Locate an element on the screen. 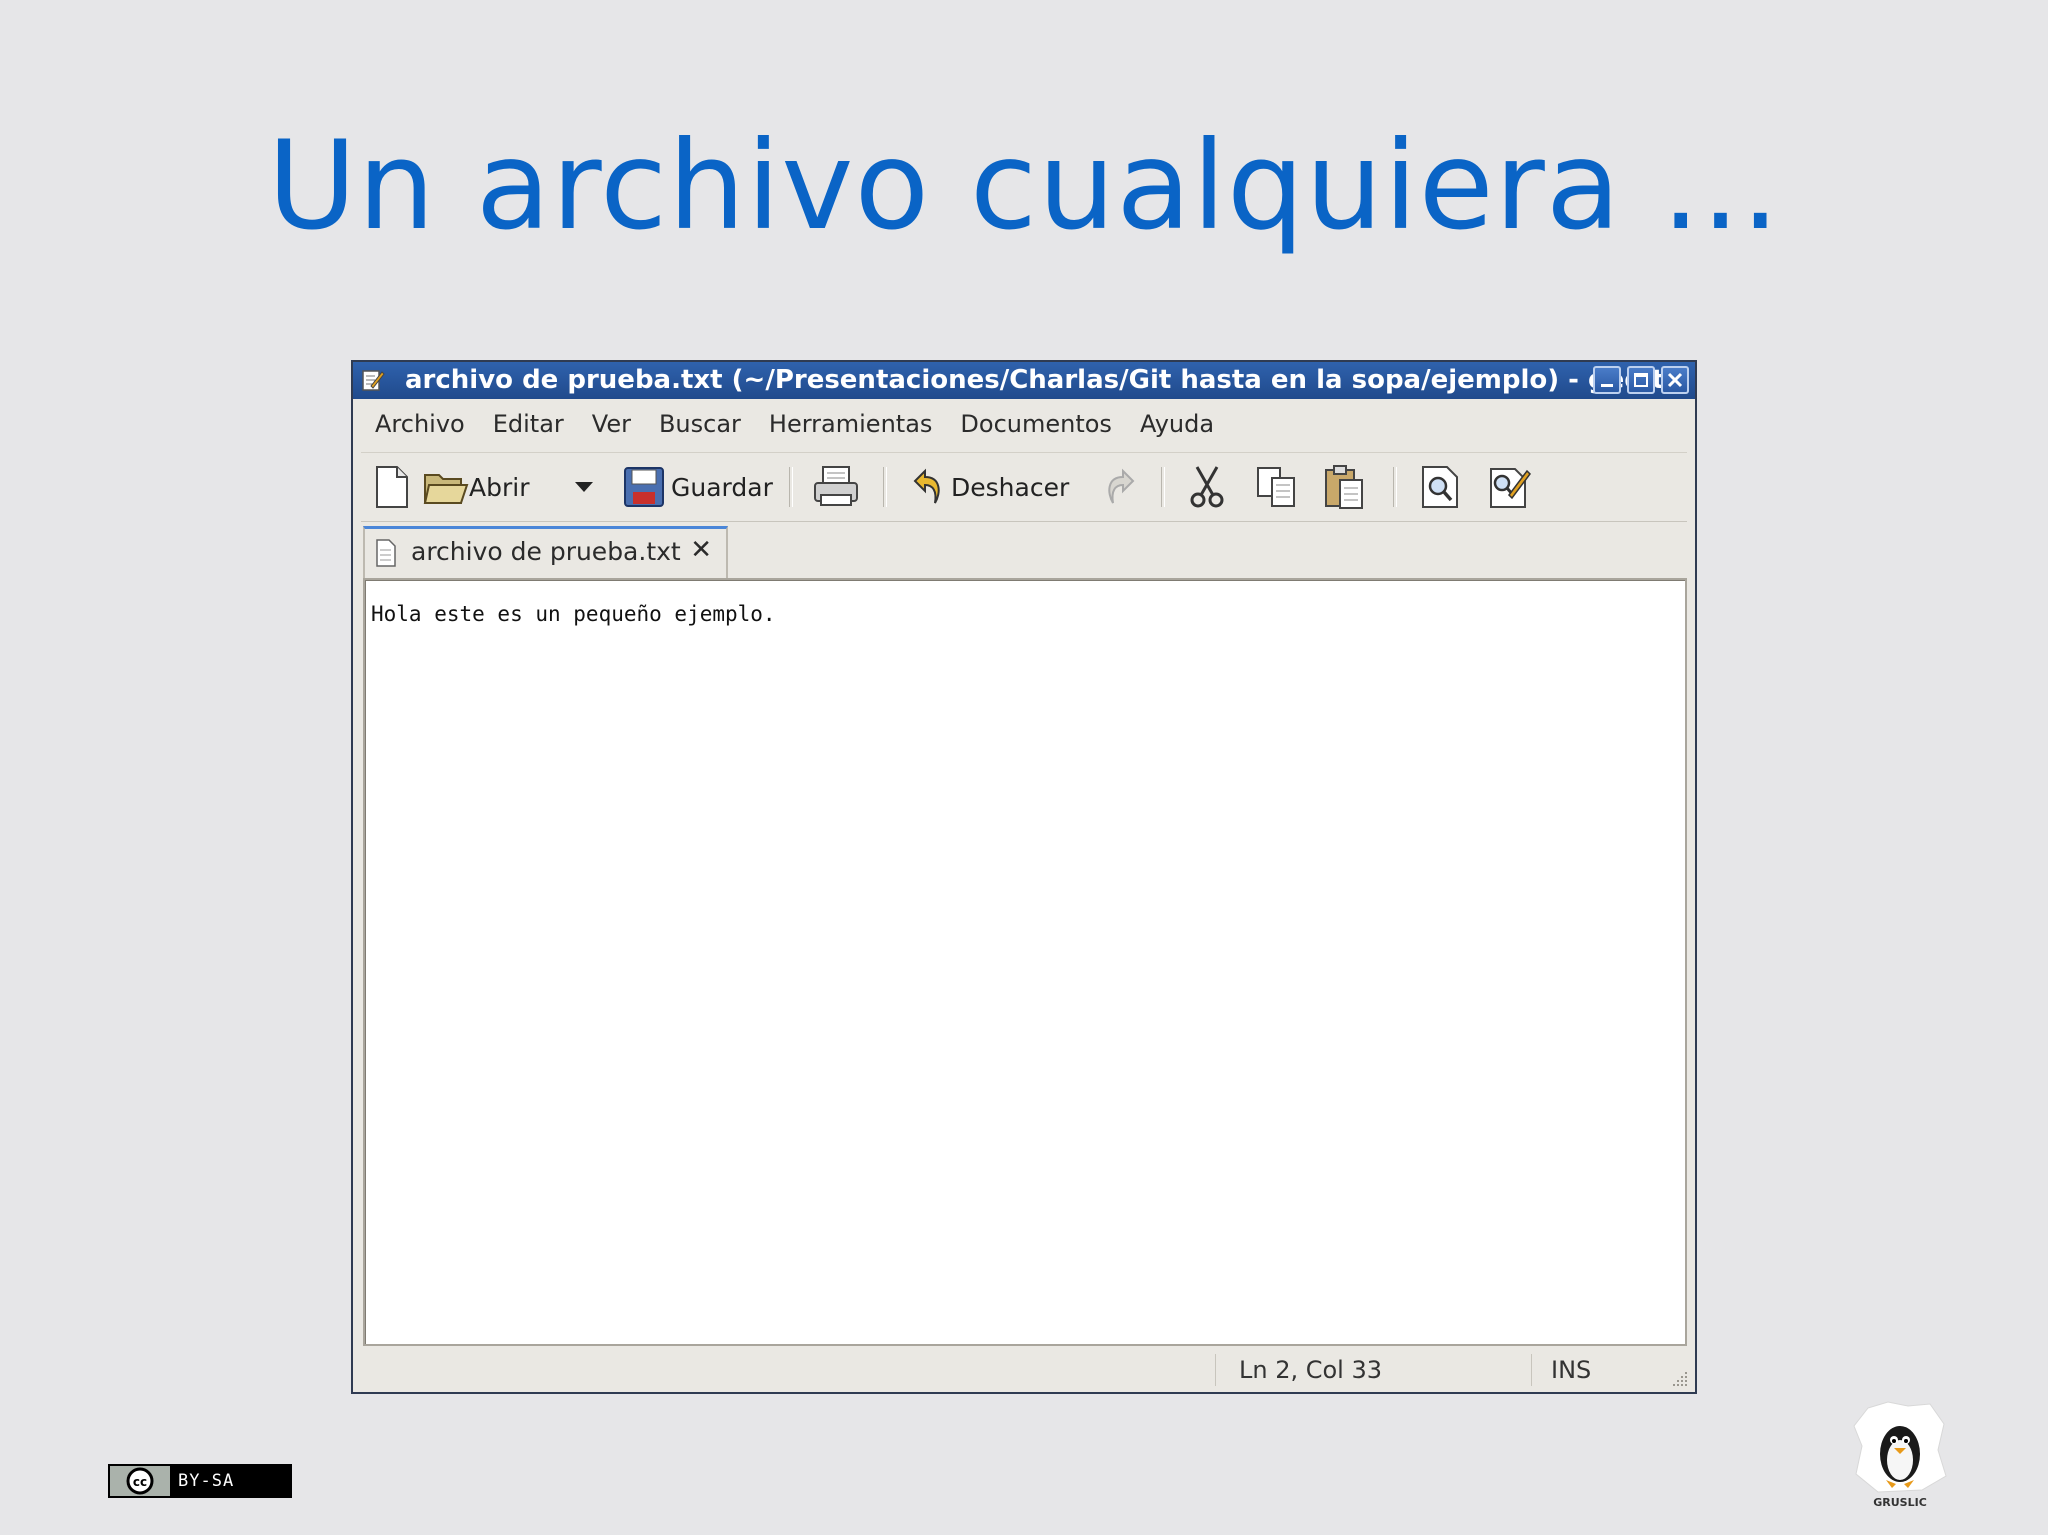 The width and height of the screenshot is (2048, 1535). menu-documentos: Documentos is located at coordinates (1036, 424).